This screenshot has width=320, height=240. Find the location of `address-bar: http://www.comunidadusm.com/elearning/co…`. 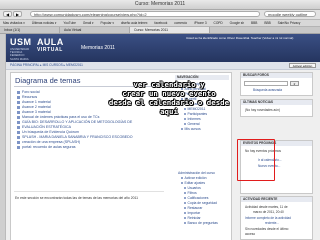

address-bar: http://www.comunidadusm.com/elearning/co… is located at coordinates (145, 14).